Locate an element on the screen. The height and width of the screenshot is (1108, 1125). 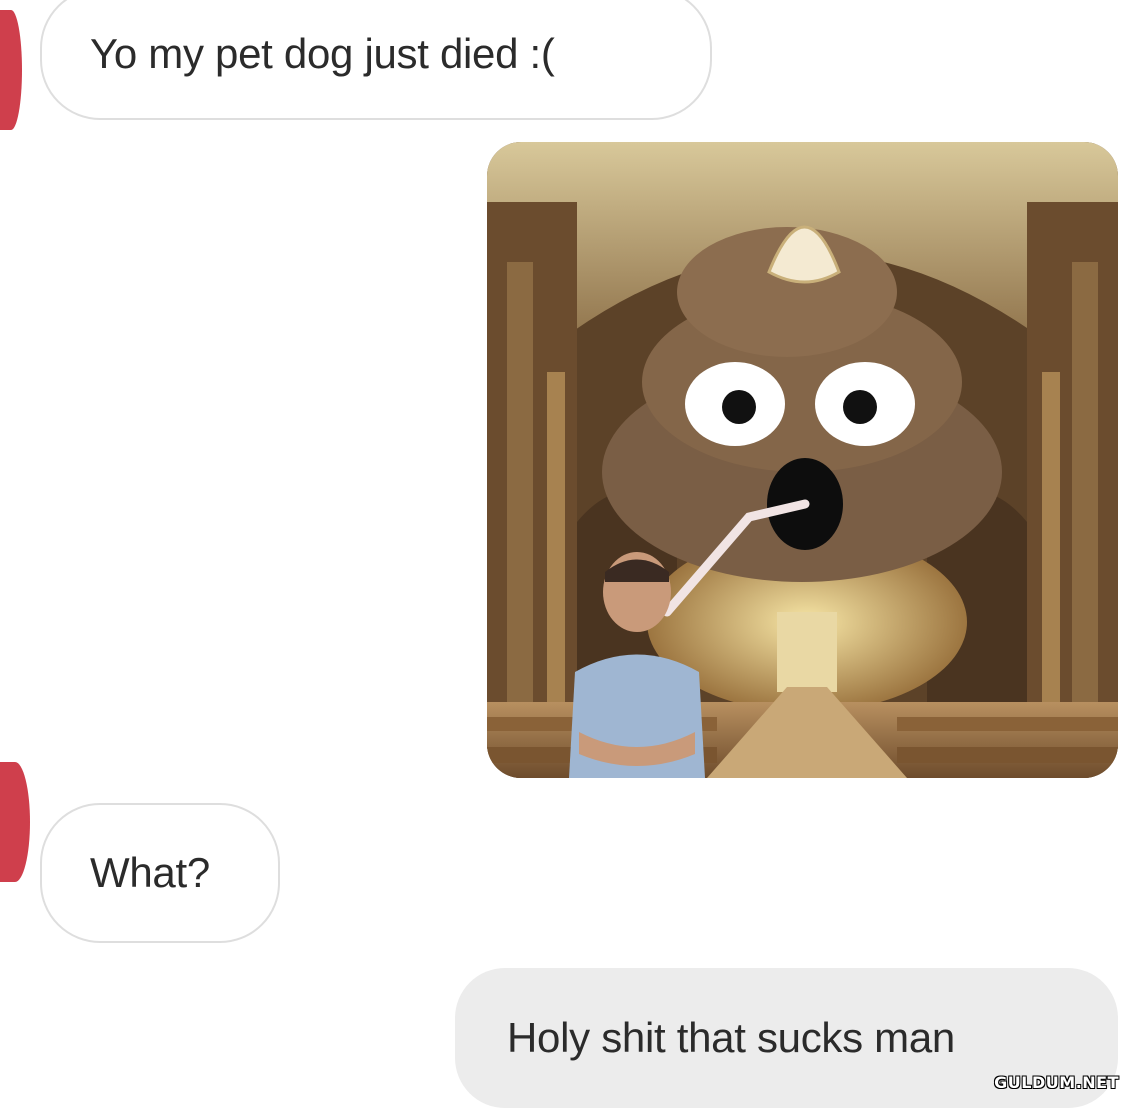
incoming-message-bubble: Yo my pet dog just died :( is located at coordinates (376, 60).